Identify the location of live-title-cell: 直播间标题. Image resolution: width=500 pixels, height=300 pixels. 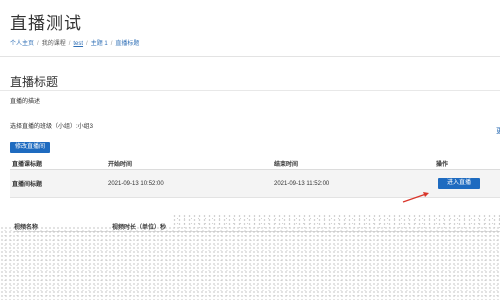
(58, 183).